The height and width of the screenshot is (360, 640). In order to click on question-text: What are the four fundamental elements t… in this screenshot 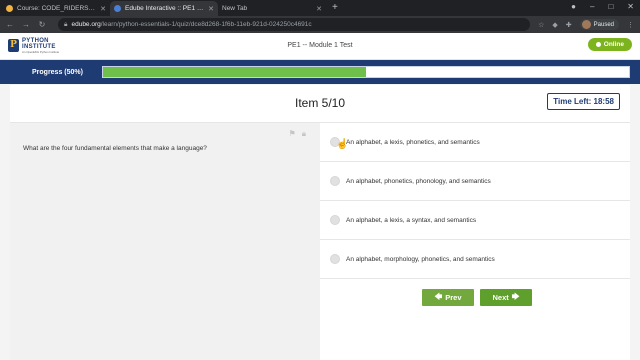, I will do `click(115, 148)`.